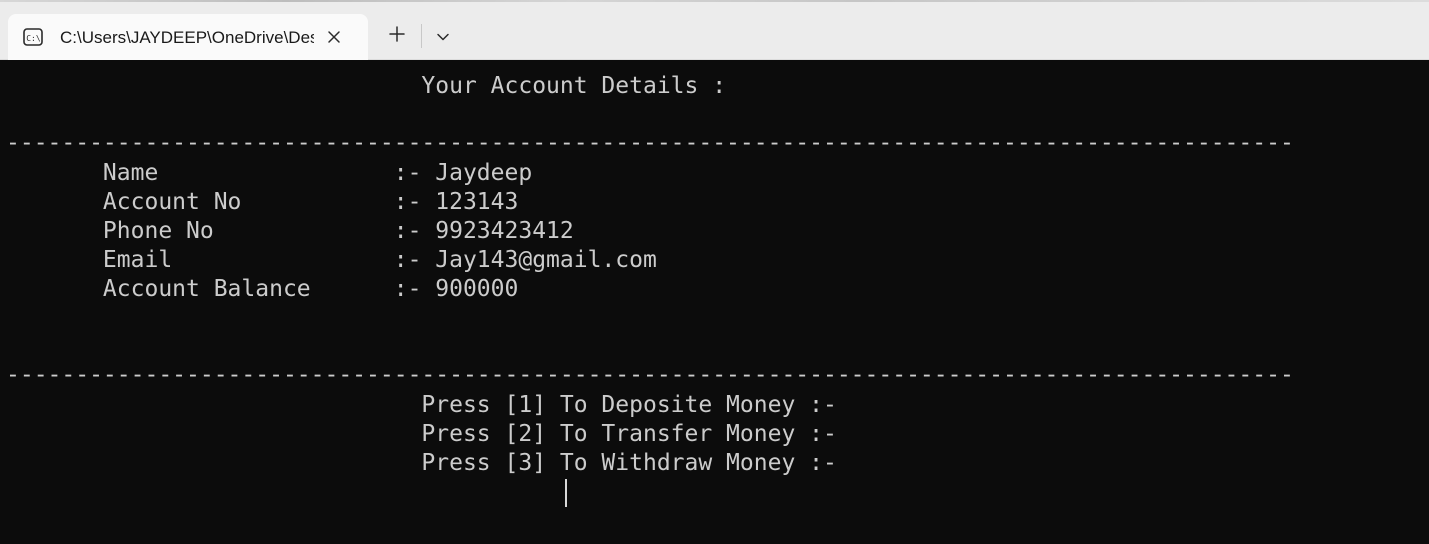 The height and width of the screenshot is (544, 1429). Describe the element at coordinates (714, 1) in the screenshot. I see `top-strip` at that location.